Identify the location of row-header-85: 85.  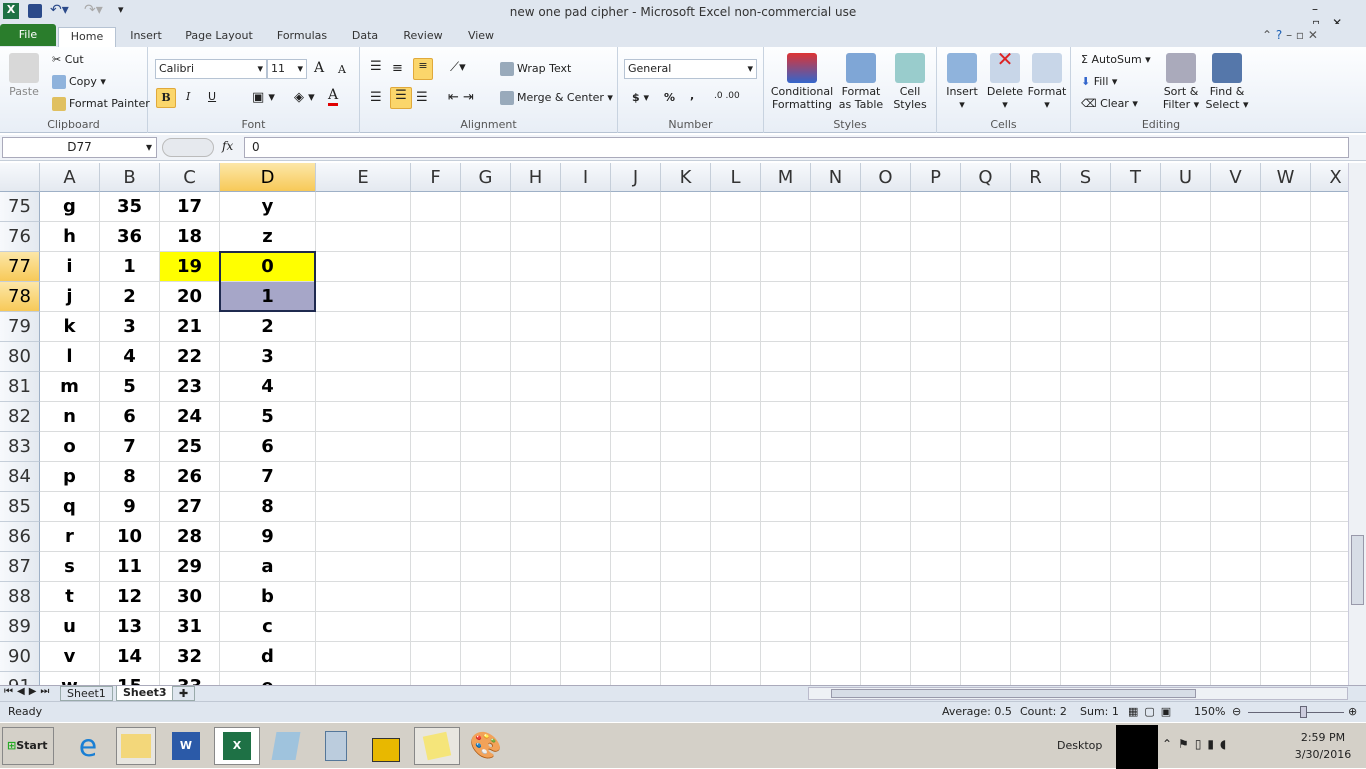
(20, 507).